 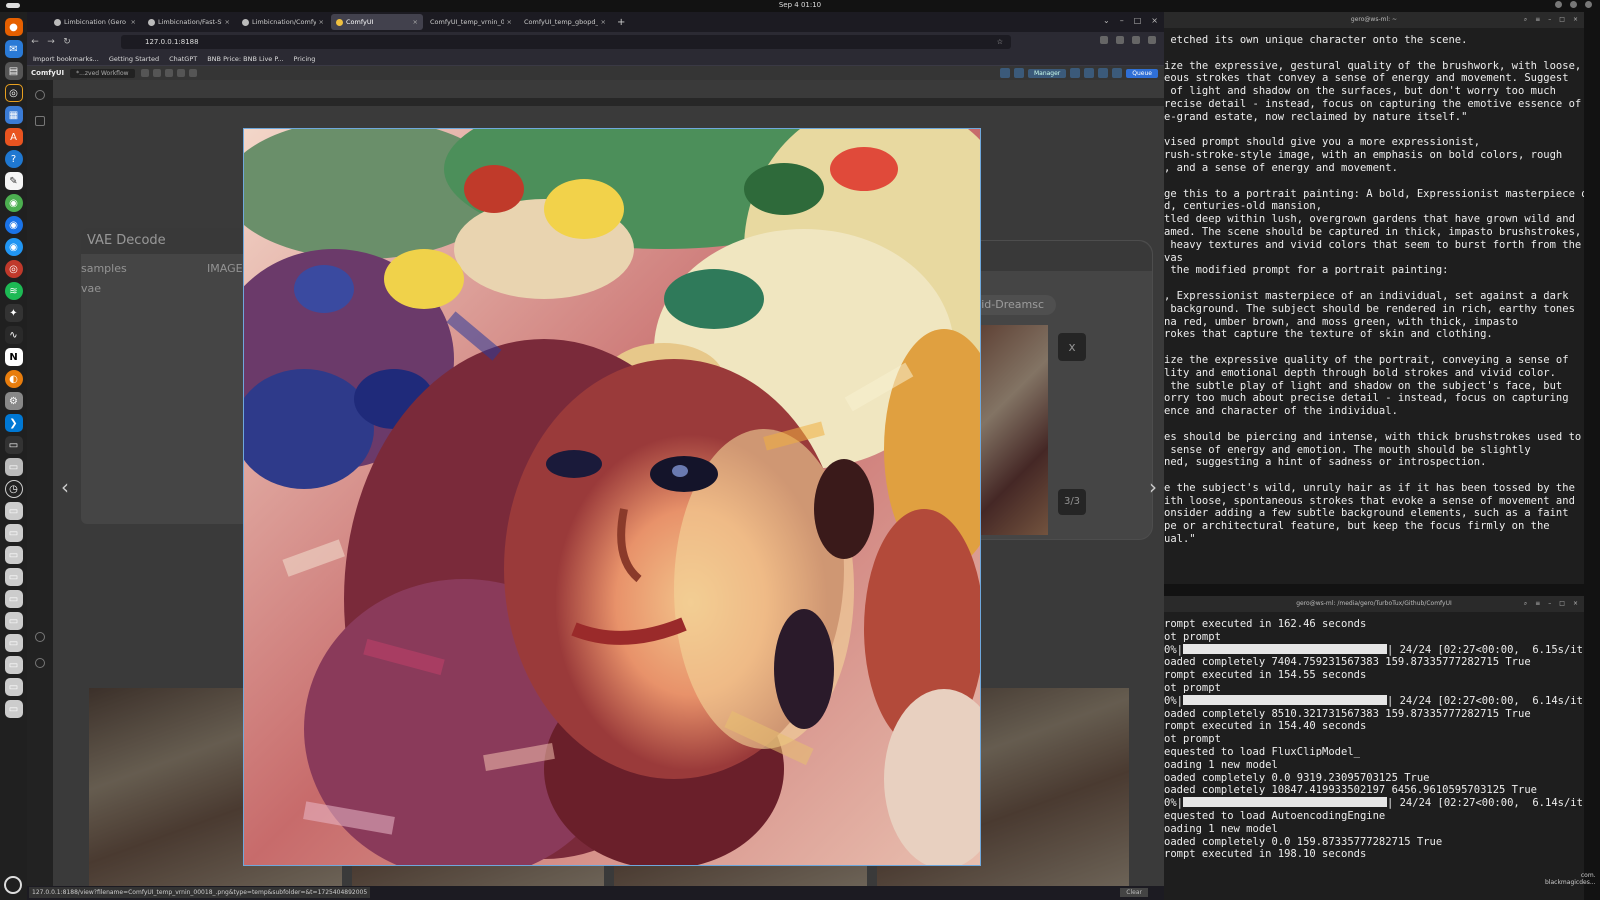 I want to click on workflow-tab: *...zved Workflow, so click(x=102, y=73).